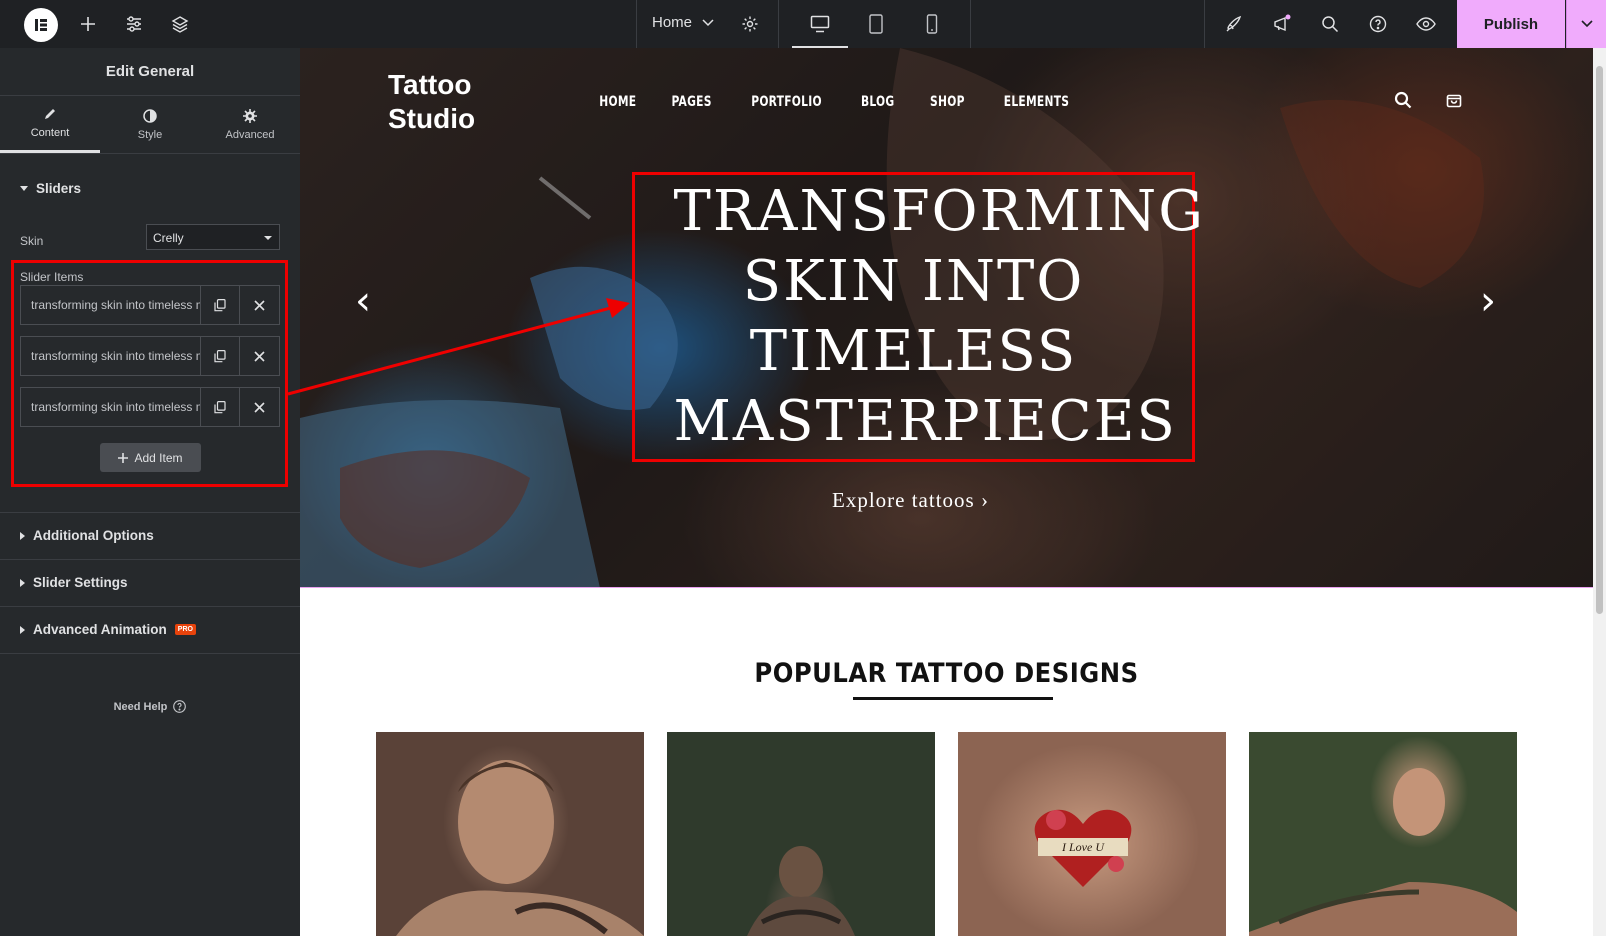 Image resolution: width=1606 pixels, height=936 pixels. Describe the element at coordinates (458, 347) in the screenshot. I see `annotation-arrow` at that location.